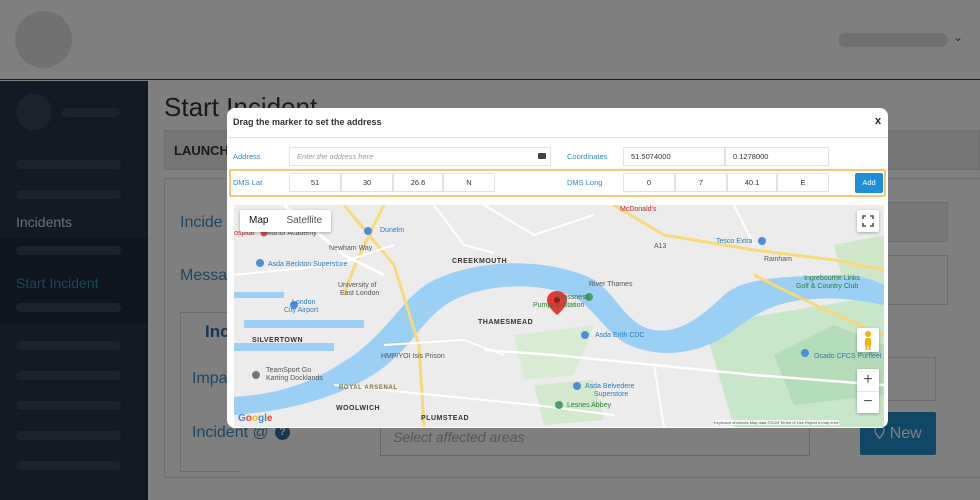  I want to click on map-place-label: TeamSport Go, so click(289, 370).